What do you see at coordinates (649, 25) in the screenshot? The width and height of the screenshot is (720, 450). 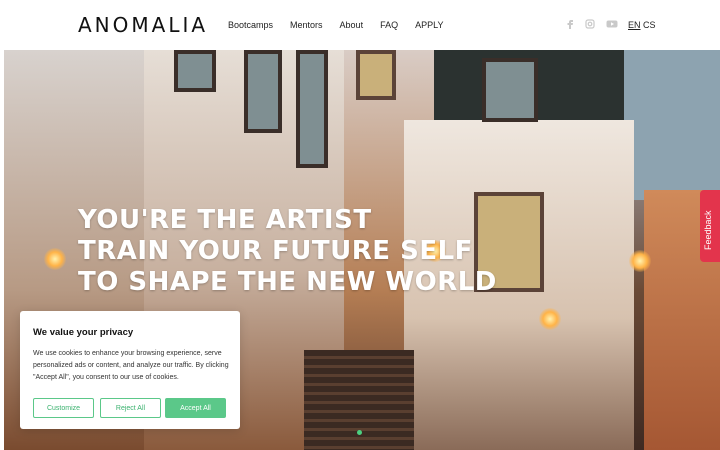 I see `lang-cs: CS` at bounding box center [649, 25].